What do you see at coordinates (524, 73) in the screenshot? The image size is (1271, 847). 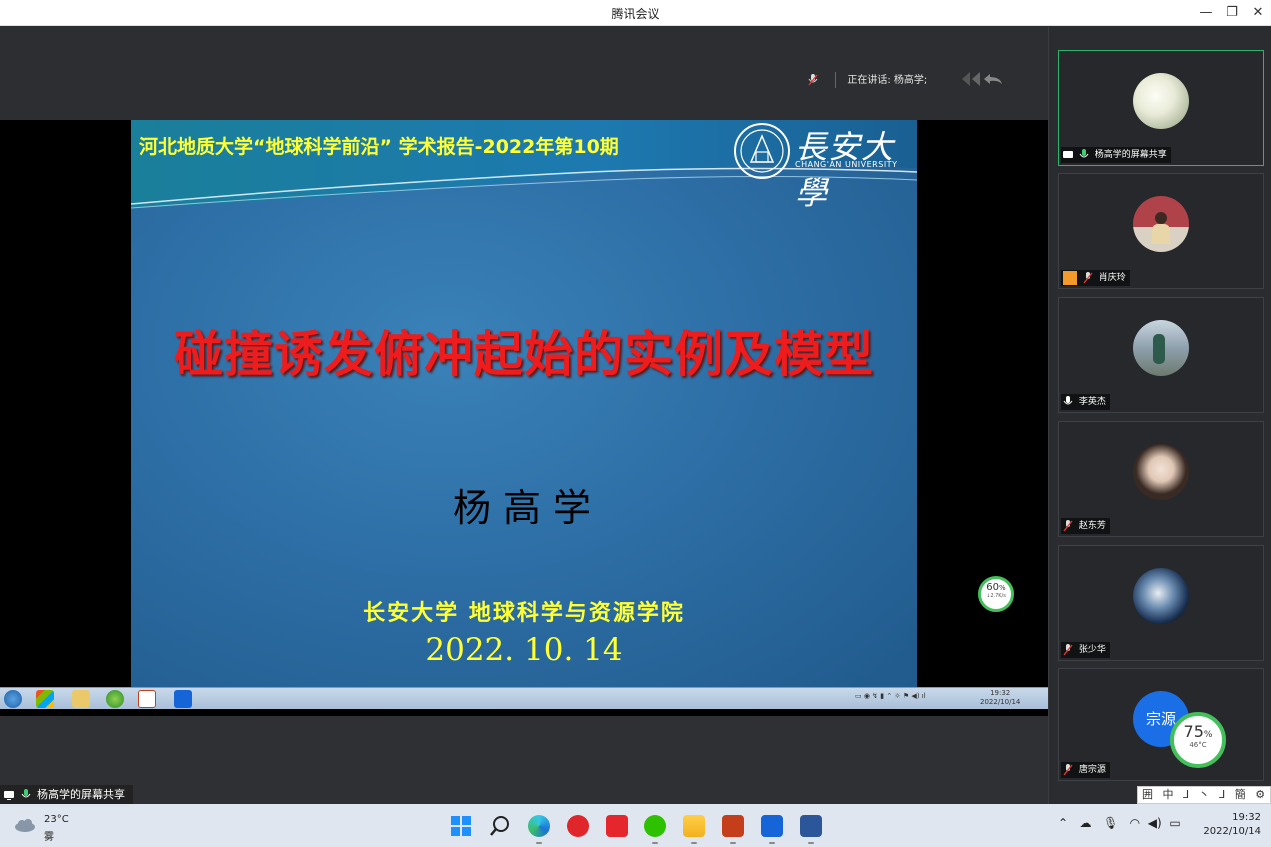 I see `meeting-top-strip: 正在讲话: 杨高学;` at bounding box center [524, 73].